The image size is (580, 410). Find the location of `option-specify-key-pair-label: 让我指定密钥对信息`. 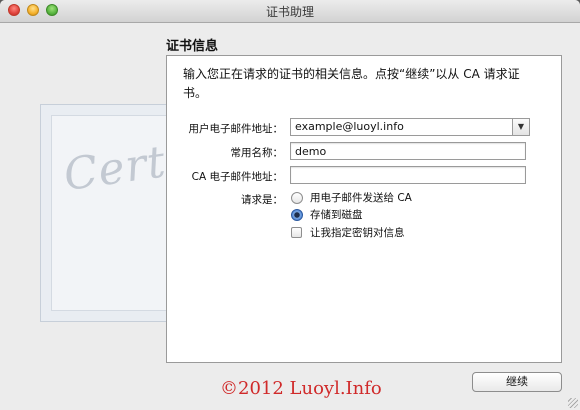

option-specify-key-pair-label: 让我指定密钥对信息 is located at coordinates (357, 233).